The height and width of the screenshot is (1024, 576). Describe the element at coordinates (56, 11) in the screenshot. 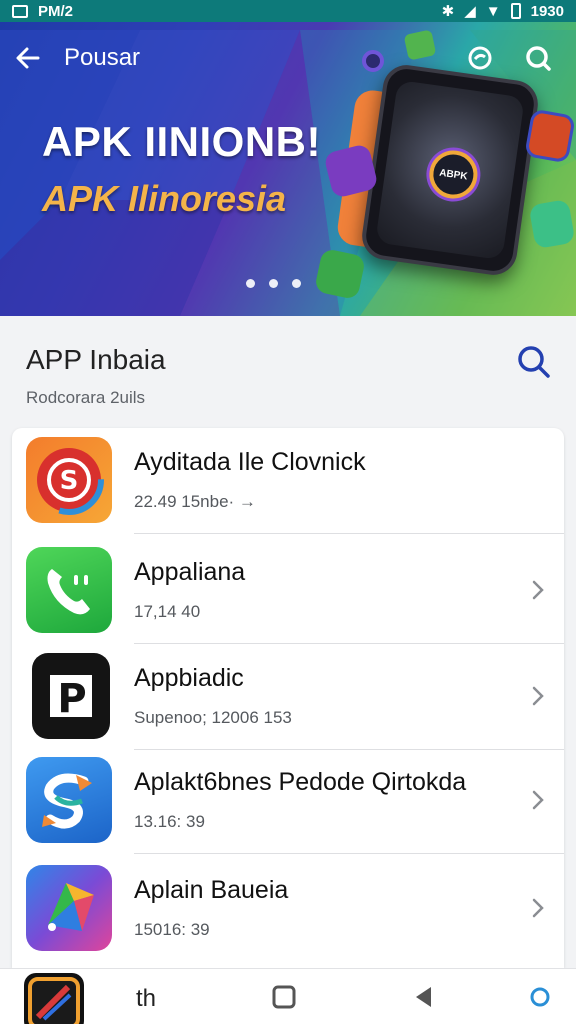

I see `status-time-left: PM/2` at that location.